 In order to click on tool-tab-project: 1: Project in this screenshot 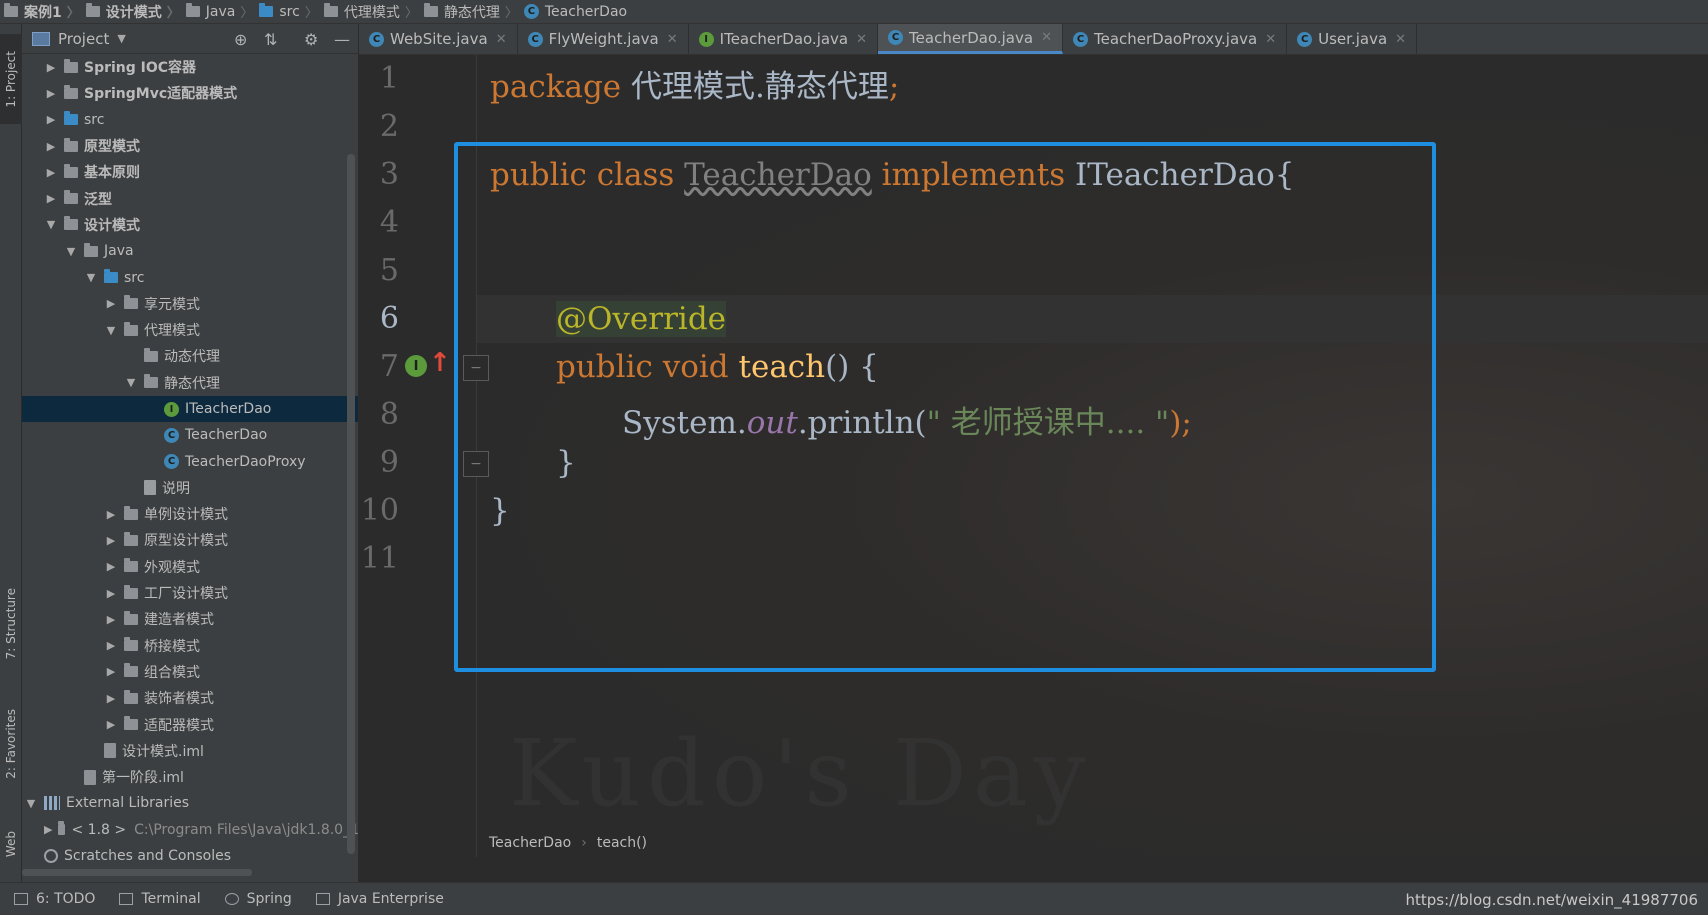, I will do `click(11, 79)`.